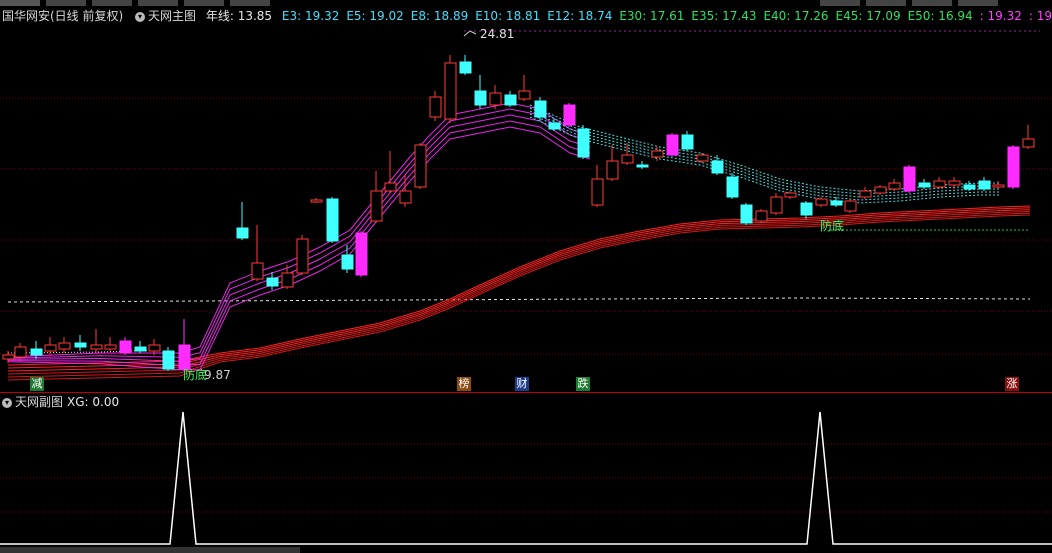 This screenshot has height=553, width=1052. I want to click on signal-badge: 跌, so click(583, 384).